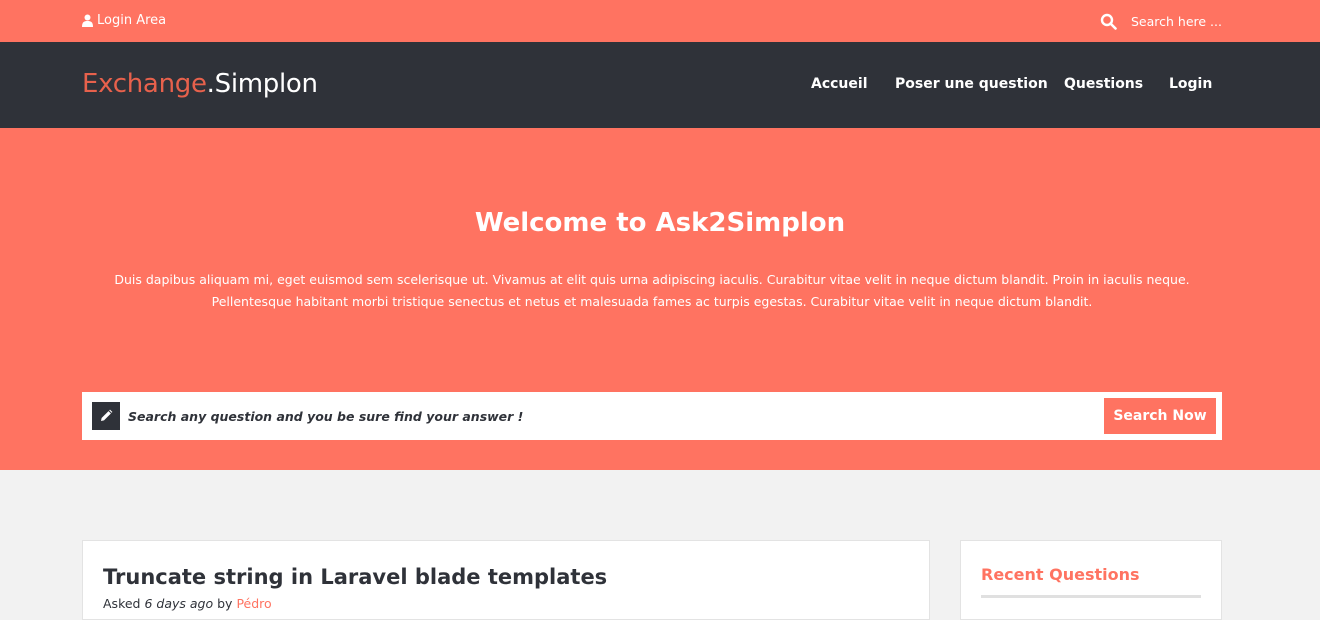 This screenshot has height=620, width=1320. What do you see at coordinates (608, 416) in the screenshot?
I see `question-search-input` at bounding box center [608, 416].